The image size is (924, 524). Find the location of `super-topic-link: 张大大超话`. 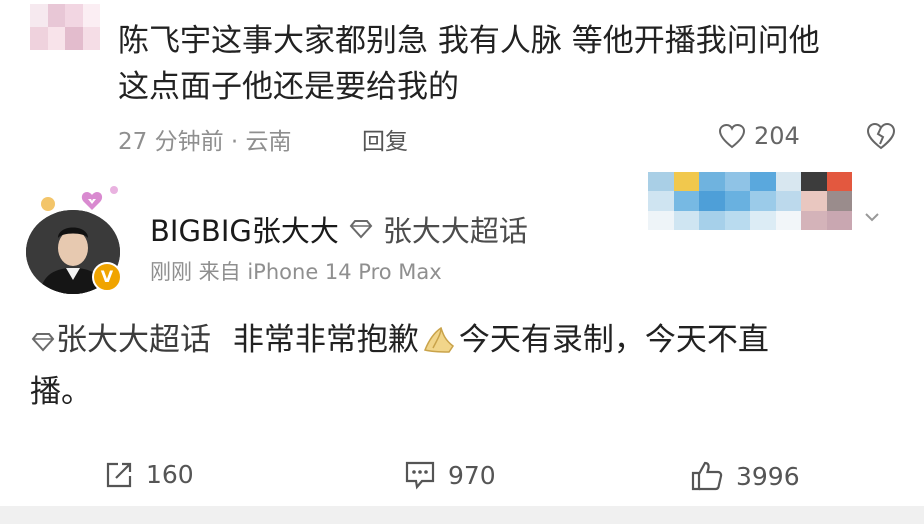

super-topic-link: 张大大超话 is located at coordinates (455, 229).